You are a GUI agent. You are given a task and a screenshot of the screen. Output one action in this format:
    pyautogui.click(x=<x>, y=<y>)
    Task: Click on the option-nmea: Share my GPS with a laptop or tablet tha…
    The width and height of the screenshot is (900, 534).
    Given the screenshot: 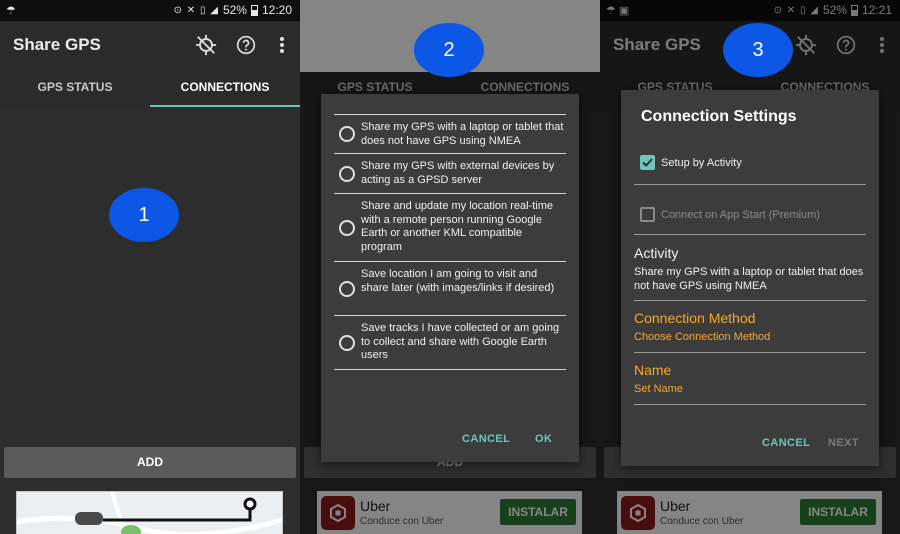 What is the action you would take?
    pyautogui.click(x=450, y=133)
    